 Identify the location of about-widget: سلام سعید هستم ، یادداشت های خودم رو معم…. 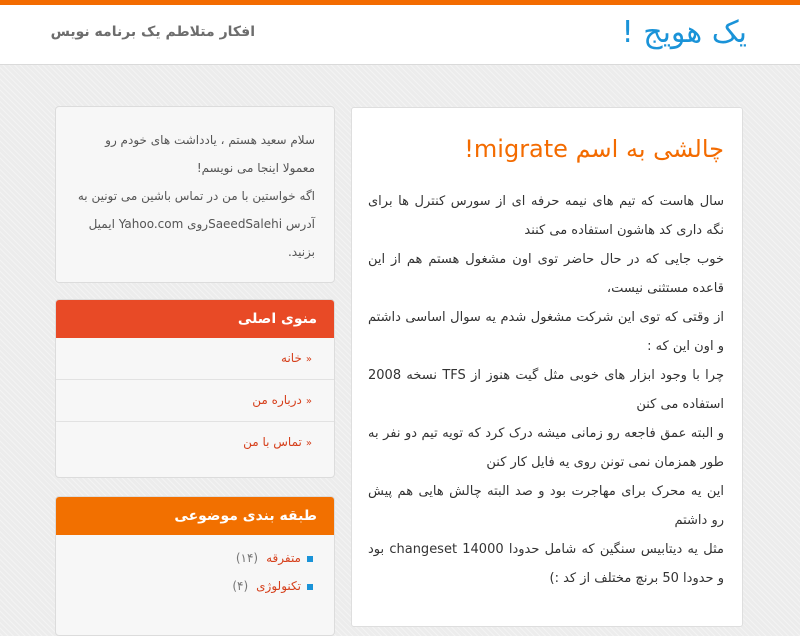
(195, 194).